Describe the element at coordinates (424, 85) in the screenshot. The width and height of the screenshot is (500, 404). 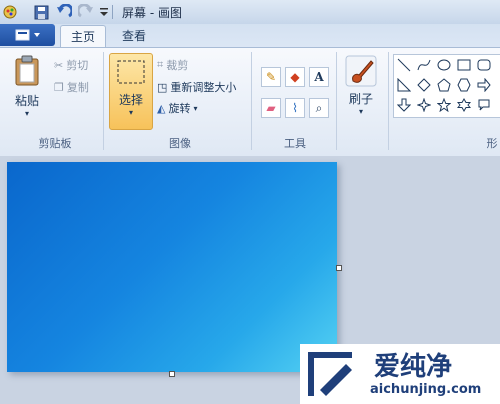
I see `diamond-shape-icon` at that location.